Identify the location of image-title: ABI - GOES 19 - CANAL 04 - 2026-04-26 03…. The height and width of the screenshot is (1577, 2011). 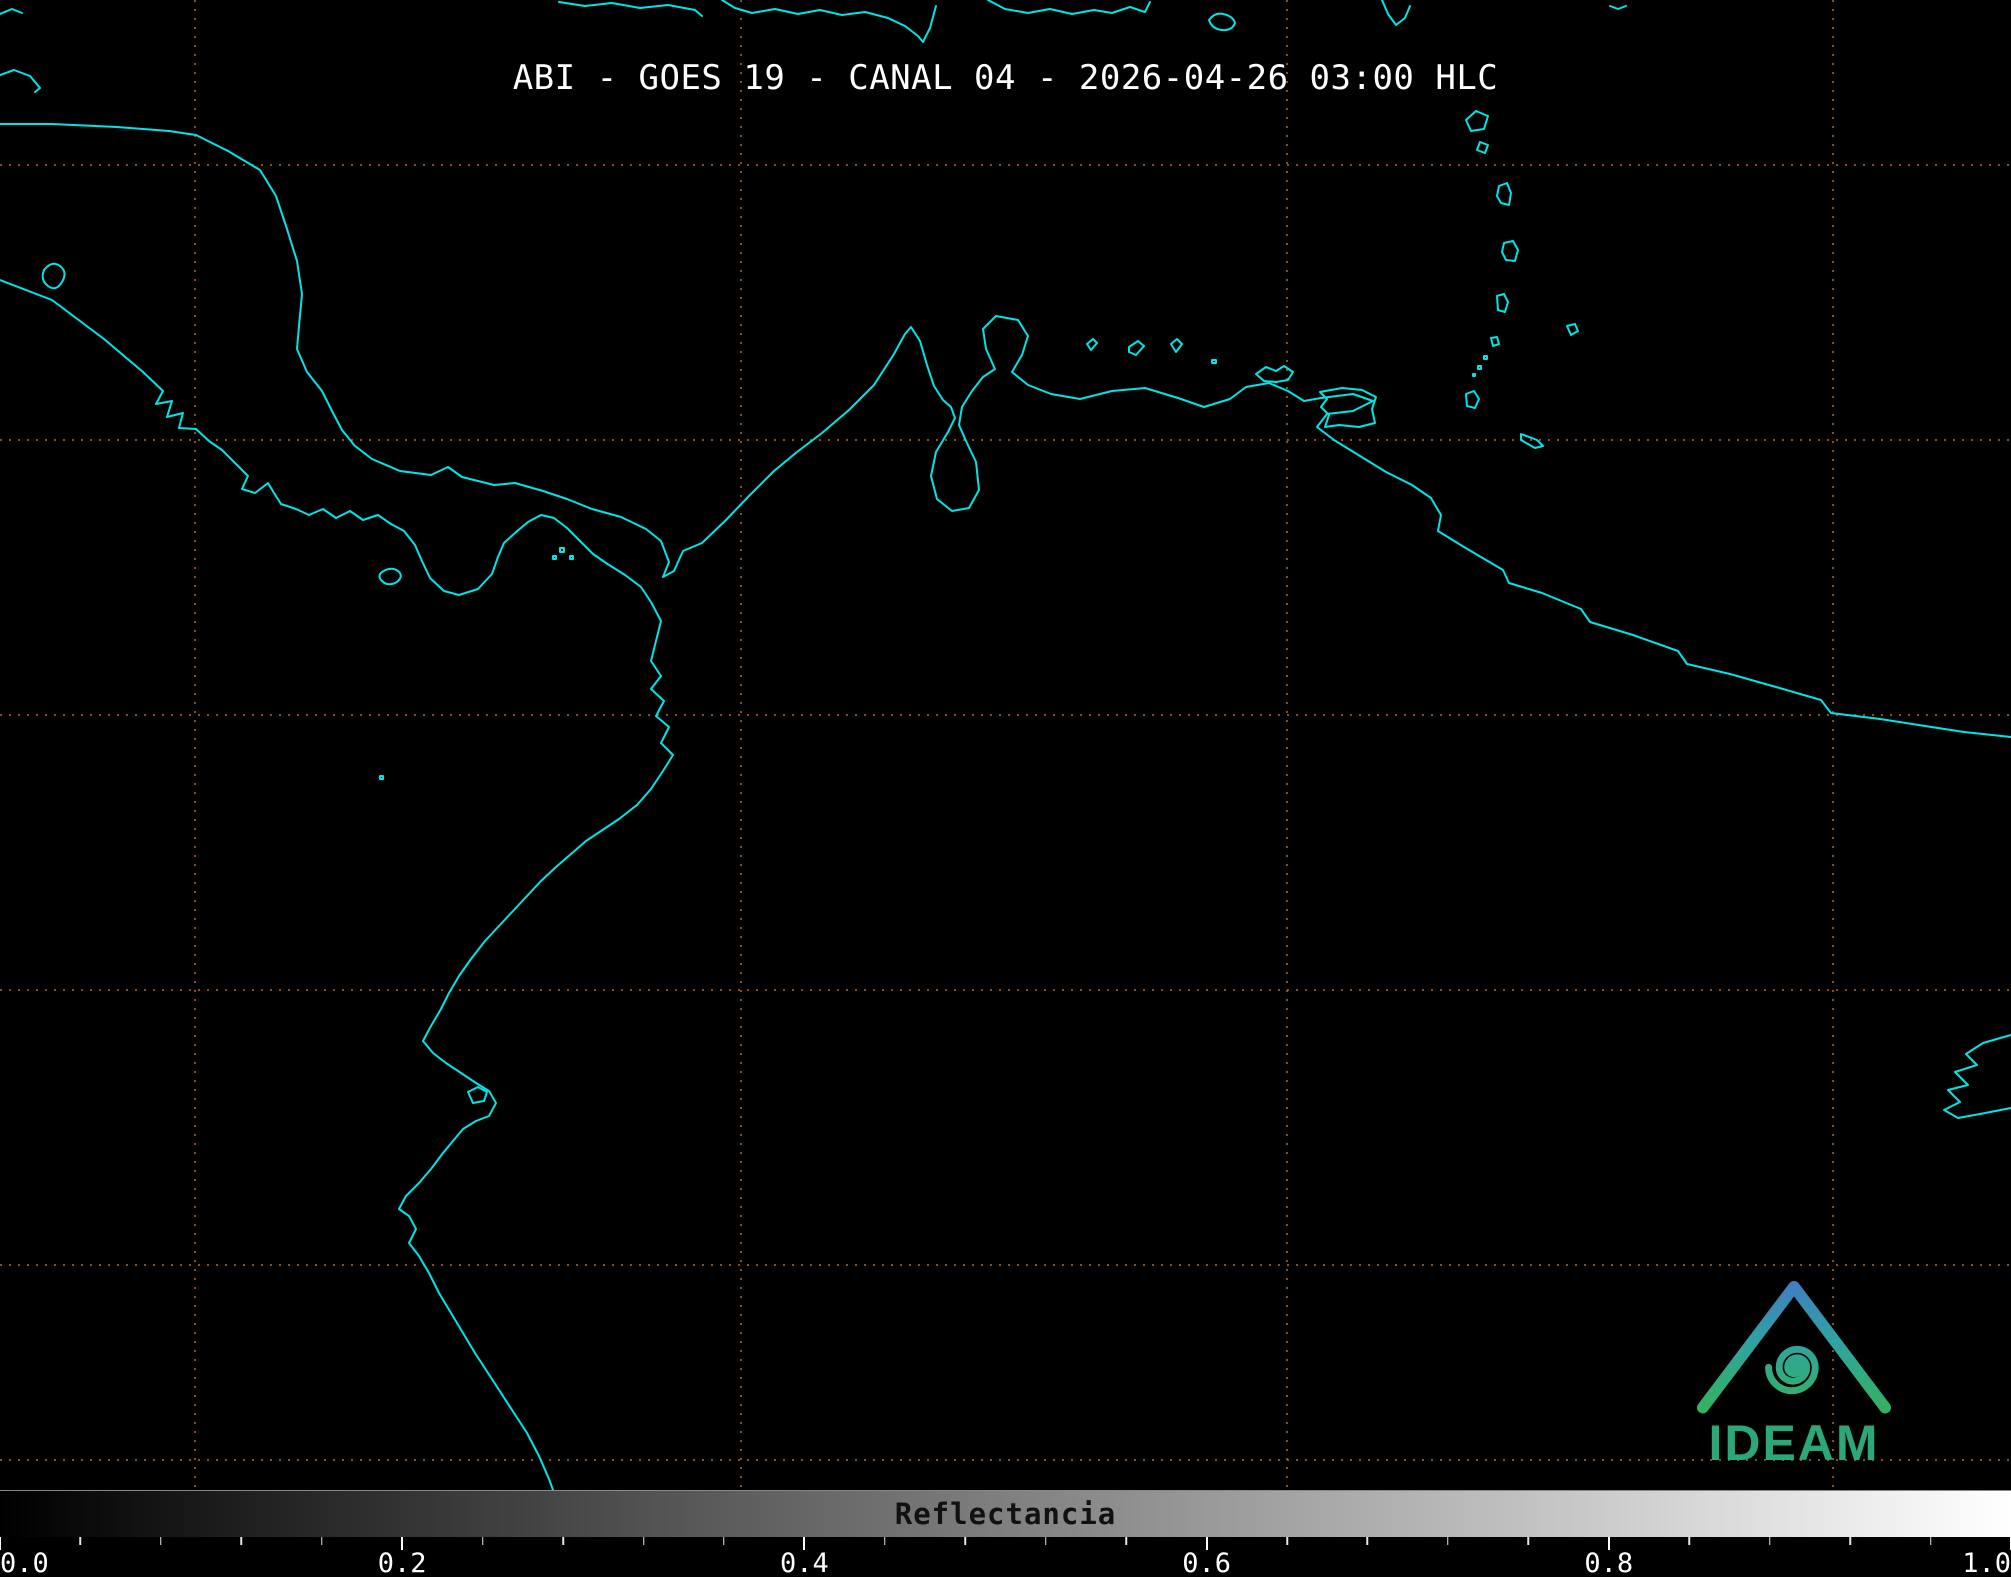
(1005, 78).